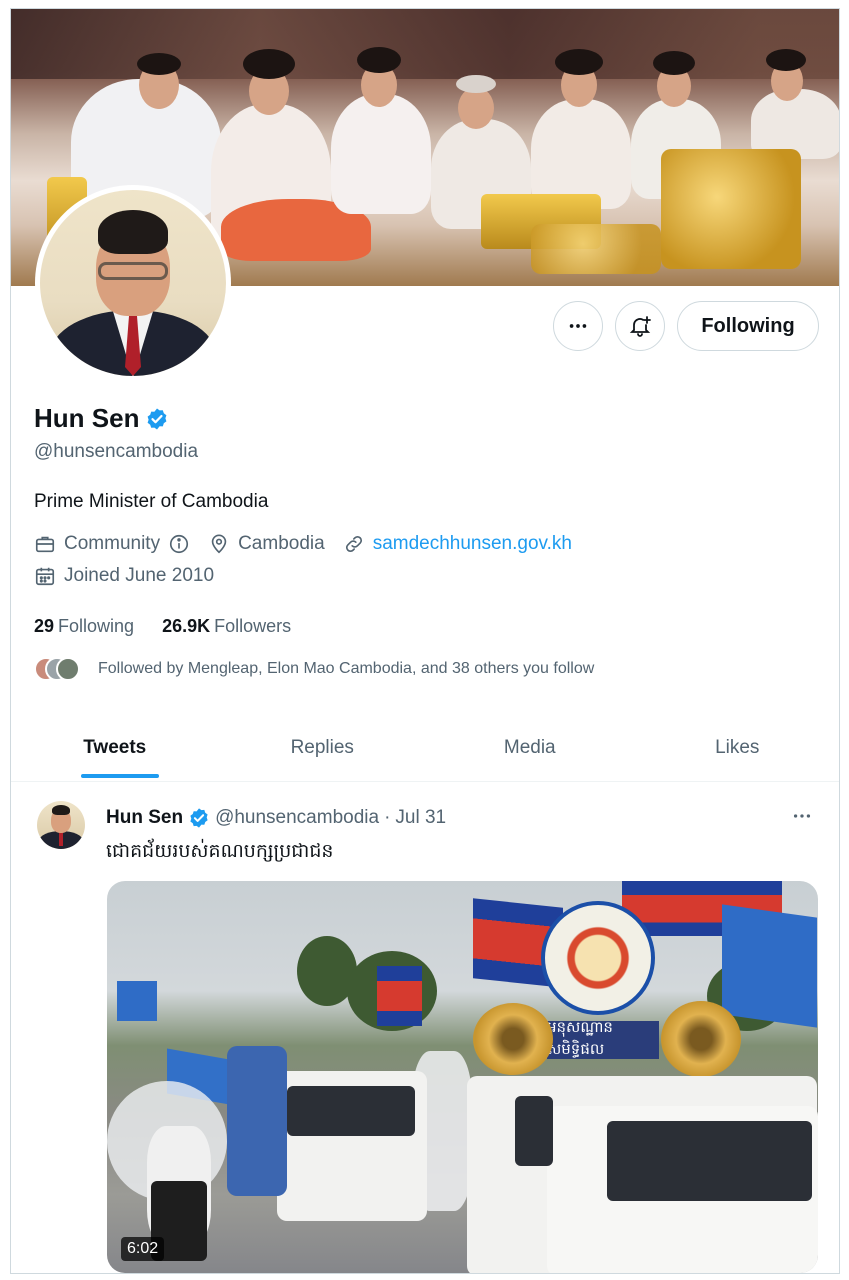 The image size is (849, 1280). I want to click on followed-by-avatars, so click(57, 669).